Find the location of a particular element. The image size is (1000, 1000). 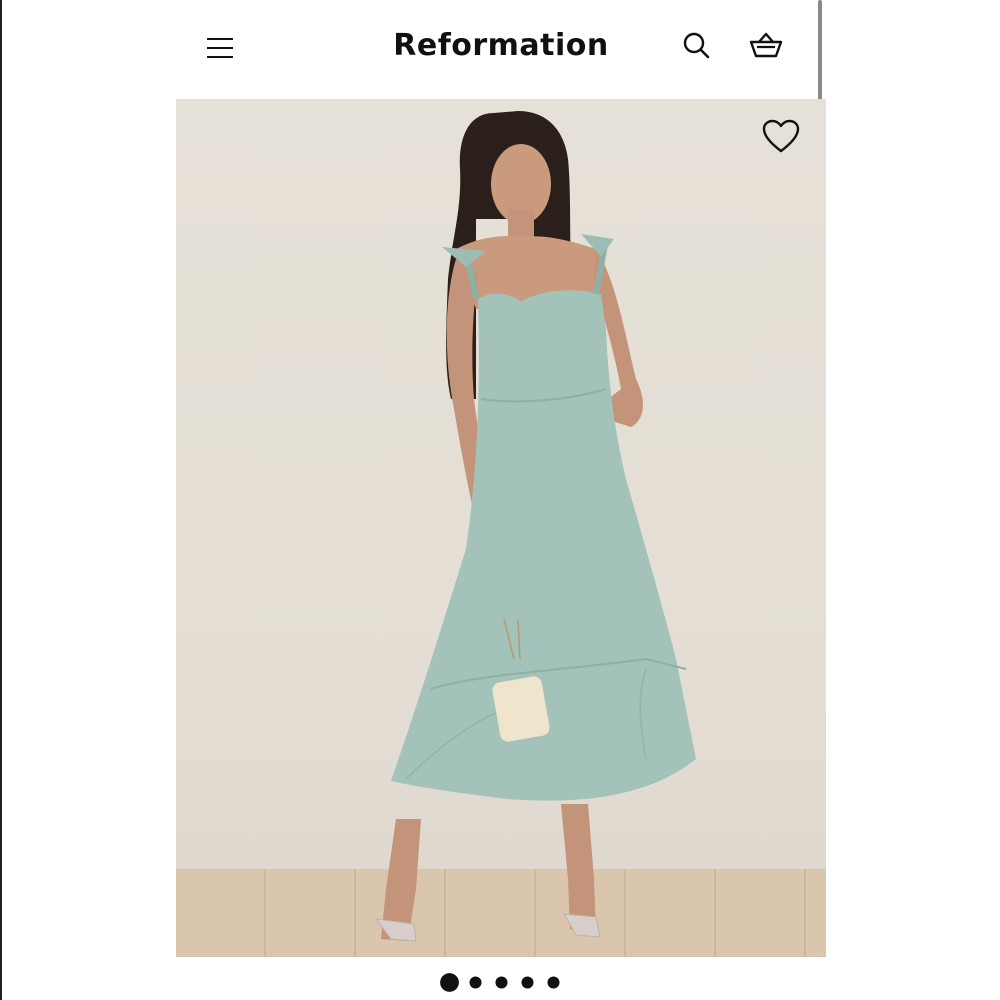

search-button is located at coordinates (697, 46).